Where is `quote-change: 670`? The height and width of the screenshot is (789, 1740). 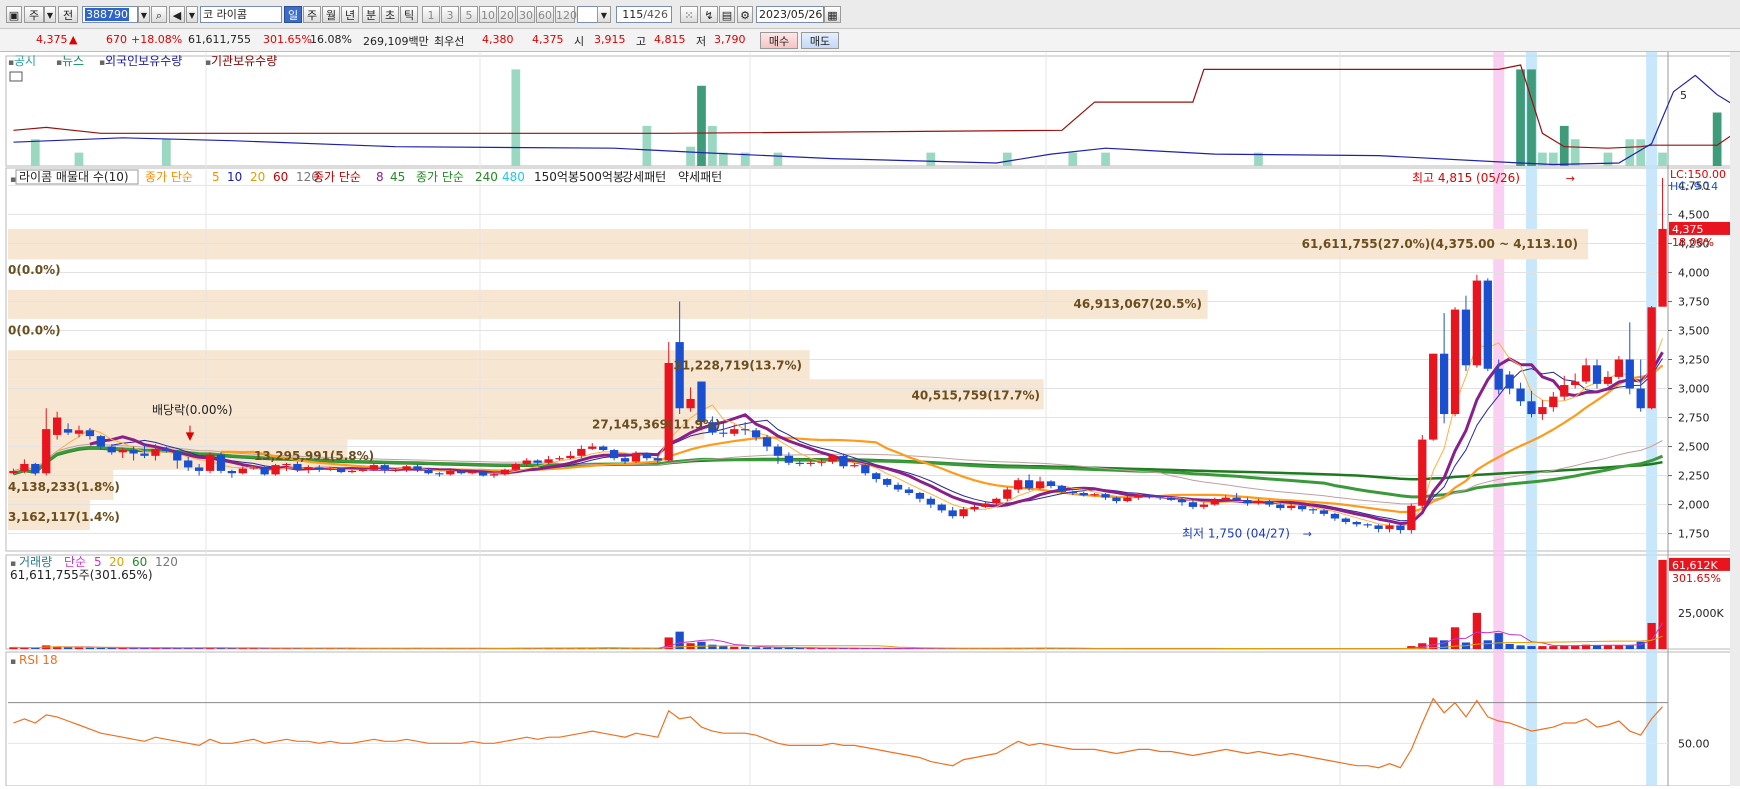
quote-change: 670 is located at coordinates (116, 39).